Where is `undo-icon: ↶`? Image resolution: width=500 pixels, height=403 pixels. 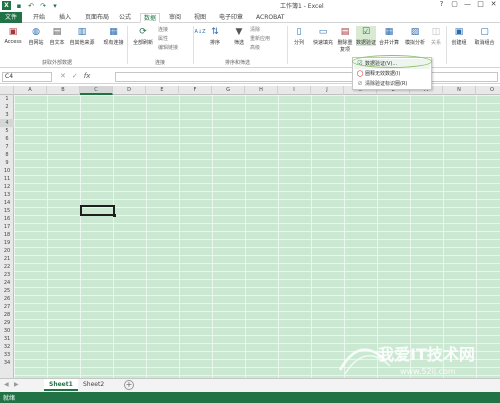
undo-icon: ↶ is located at coordinates (31, 6).